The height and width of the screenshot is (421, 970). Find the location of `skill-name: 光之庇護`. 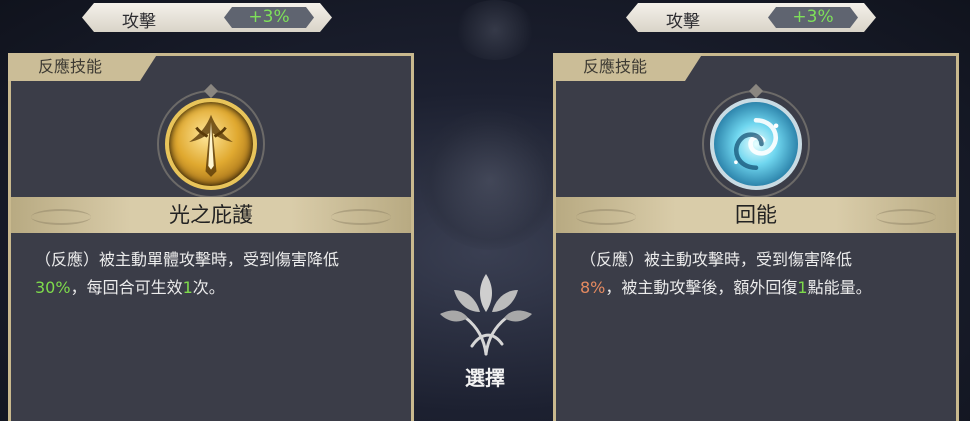

skill-name: 光之庇護 is located at coordinates (211, 215).